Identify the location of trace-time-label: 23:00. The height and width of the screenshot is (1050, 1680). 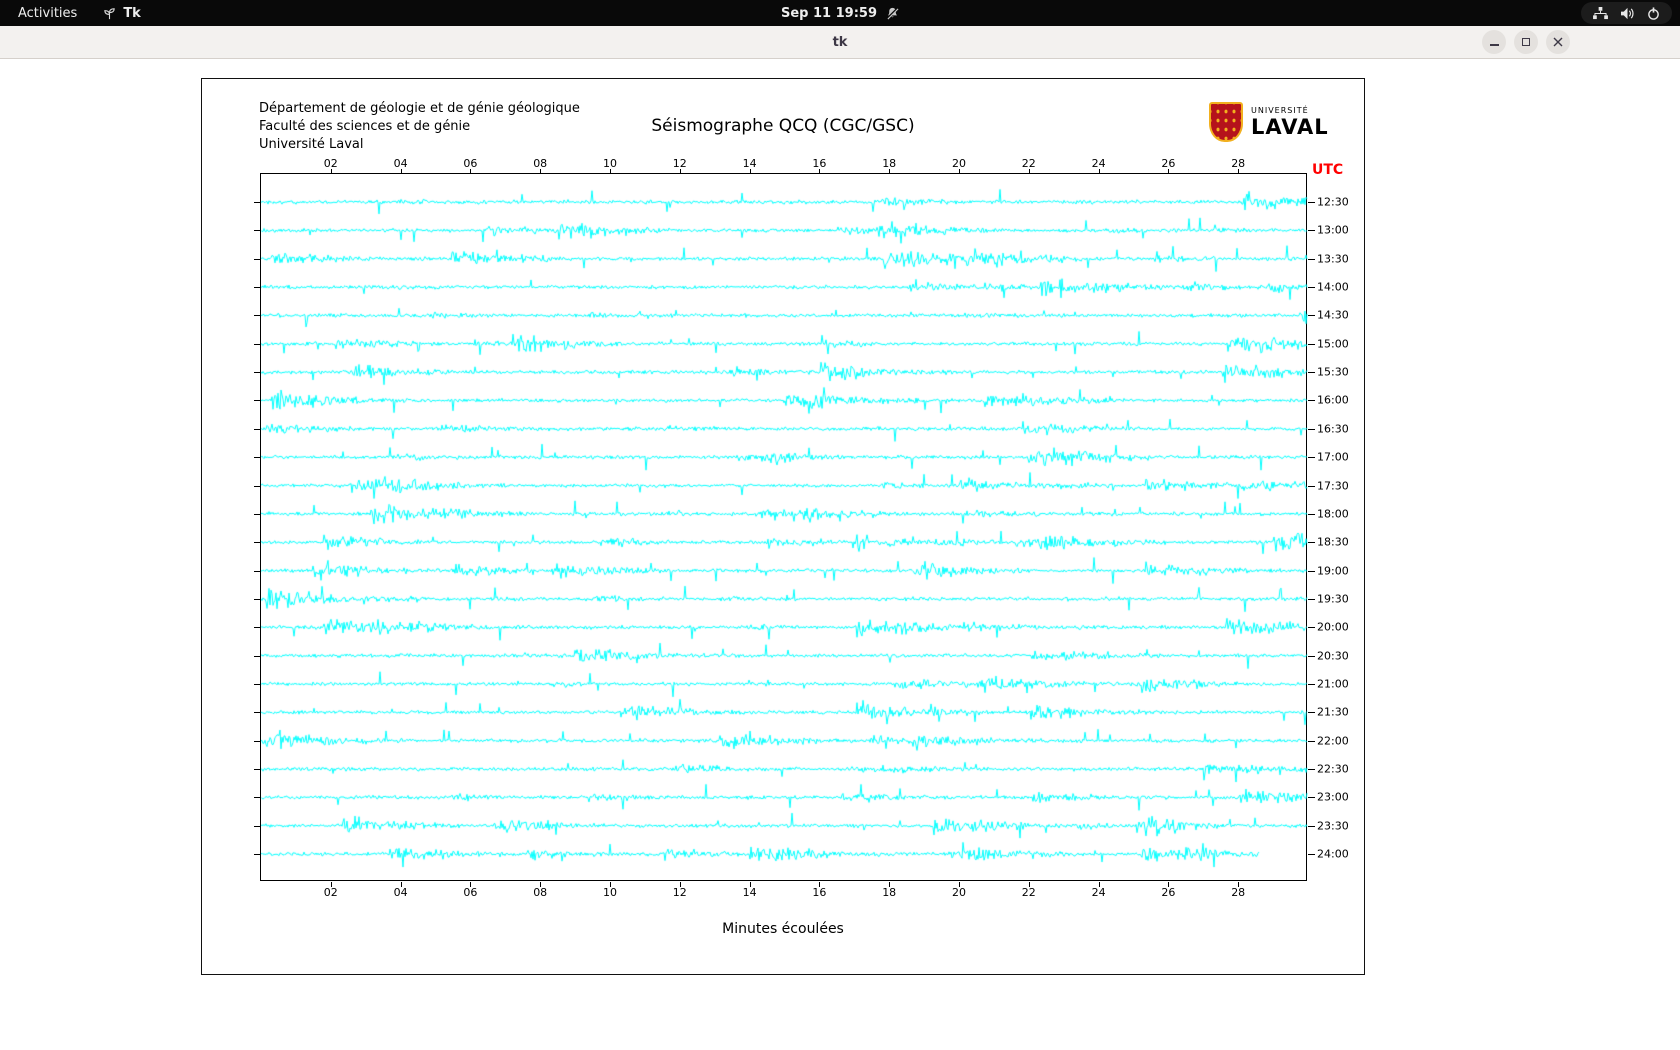
(1333, 797).